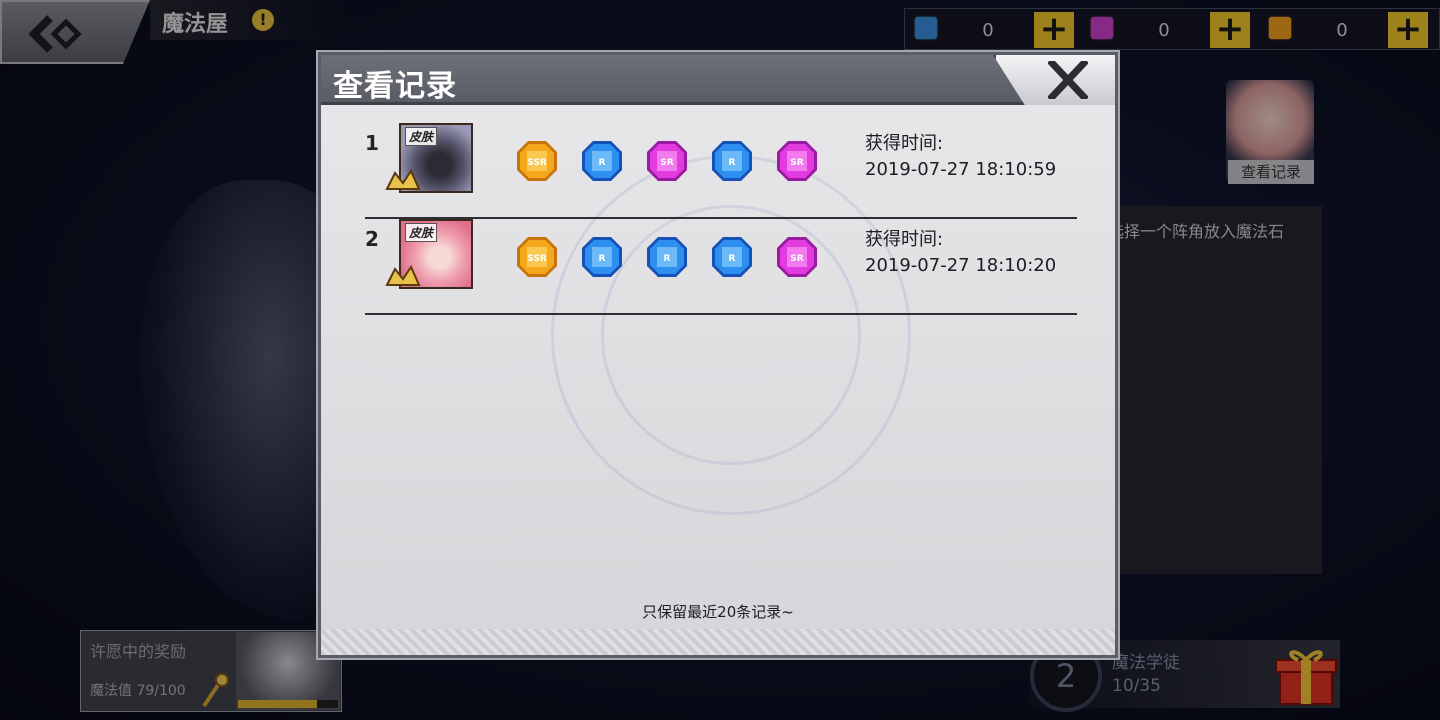 This screenshot has height=720, width=1440. What do you see at coordinates (718, 612) in the screenshot?
I see `record-limit-note: 只保留最近20条记录~` at bounding box center [718, 612].